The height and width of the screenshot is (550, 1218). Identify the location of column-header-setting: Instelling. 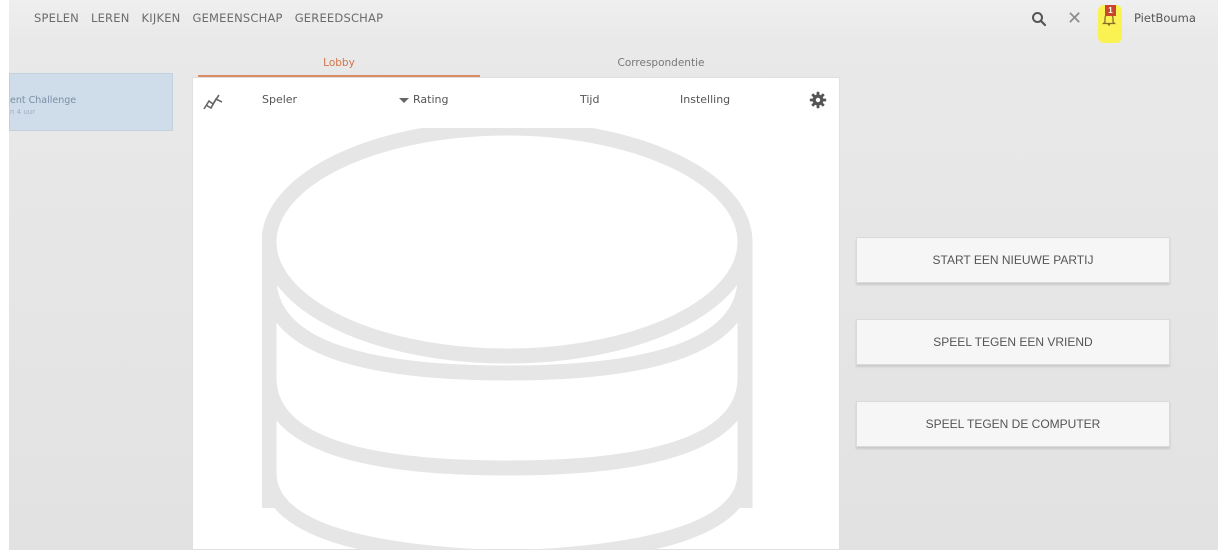
(705, 99).